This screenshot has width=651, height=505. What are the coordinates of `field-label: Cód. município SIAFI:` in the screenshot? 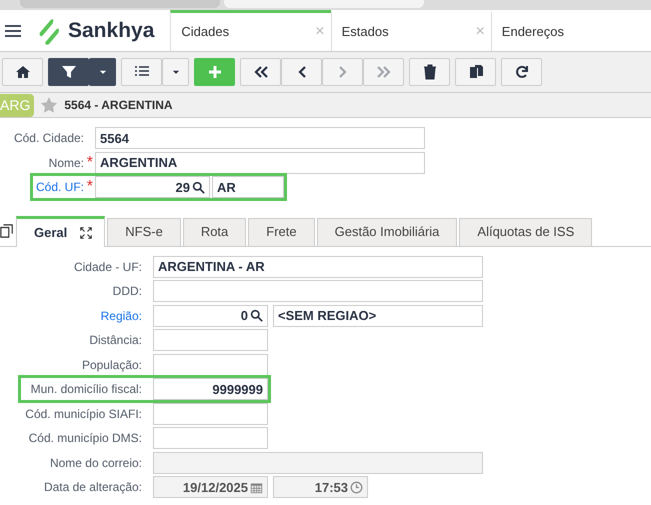 It's located at (83, 414).